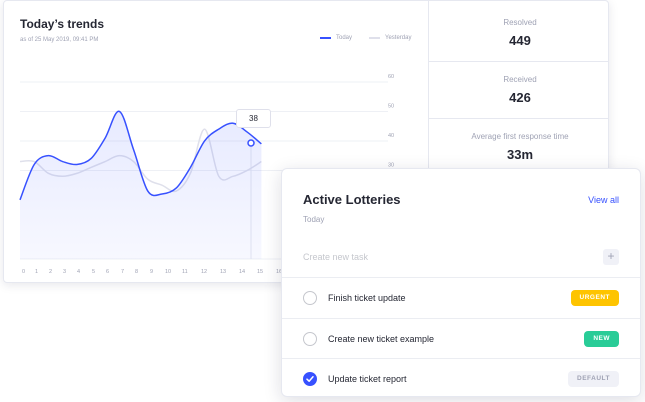 Image resolution: width=645 pixels, height=402 pixels. What do you see at coordinates (260, 272) in the screenshot?
I see `x-tick-label: 15` at bounding box center [260, 272].